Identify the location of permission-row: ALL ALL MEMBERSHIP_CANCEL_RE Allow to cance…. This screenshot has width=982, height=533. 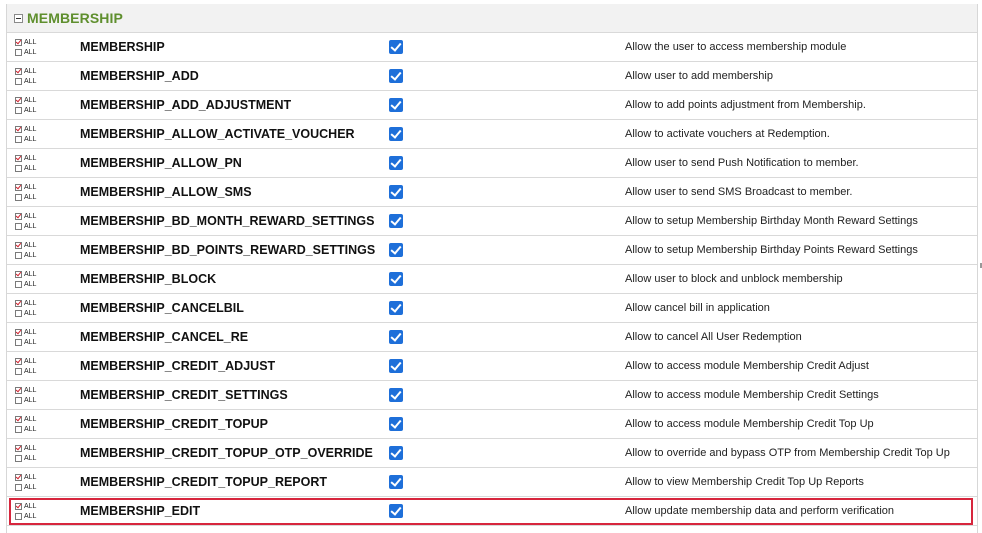
(492, 337).